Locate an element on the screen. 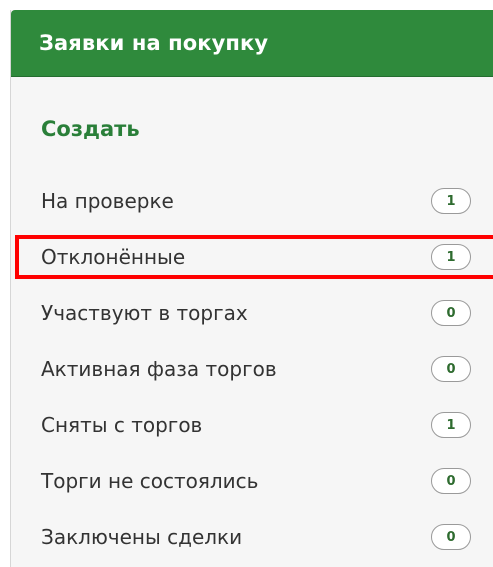  menu-item-active-trading-phase: Активная фаза торгов 0 is located at coordinates (252, 369).